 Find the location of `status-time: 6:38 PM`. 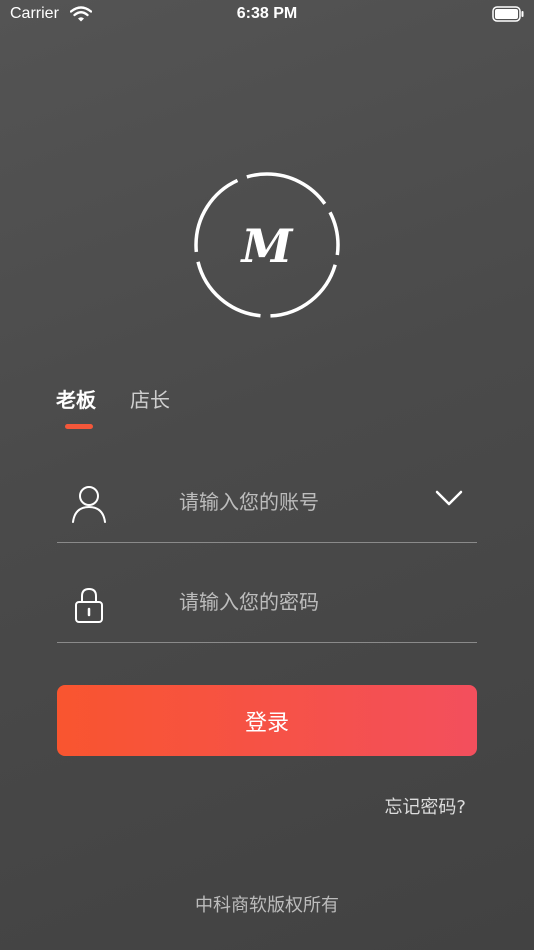

status-time: 6:38 PM is located at coordinates (267, 13).